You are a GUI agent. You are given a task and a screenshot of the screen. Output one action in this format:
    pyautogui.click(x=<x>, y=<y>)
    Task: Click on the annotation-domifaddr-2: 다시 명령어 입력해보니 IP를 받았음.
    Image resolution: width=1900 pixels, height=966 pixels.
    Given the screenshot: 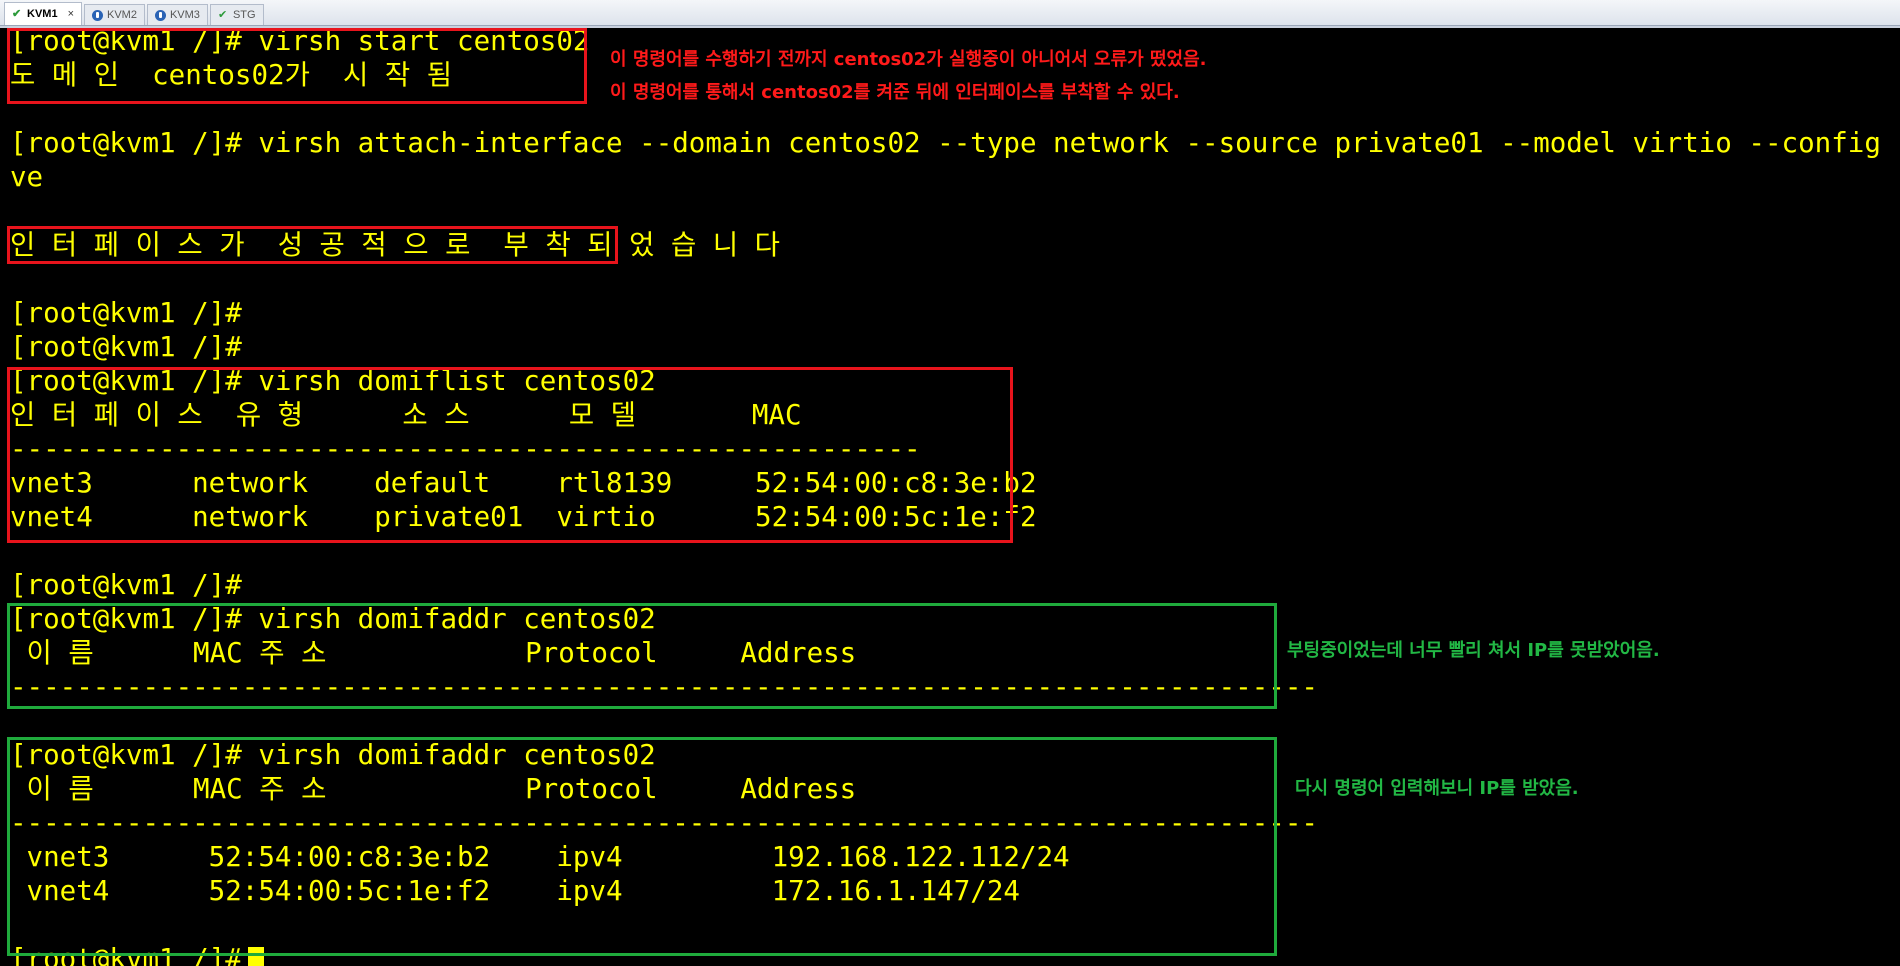 What is the action you would take?
    pyautogui.click(x=1437, y=788)
    